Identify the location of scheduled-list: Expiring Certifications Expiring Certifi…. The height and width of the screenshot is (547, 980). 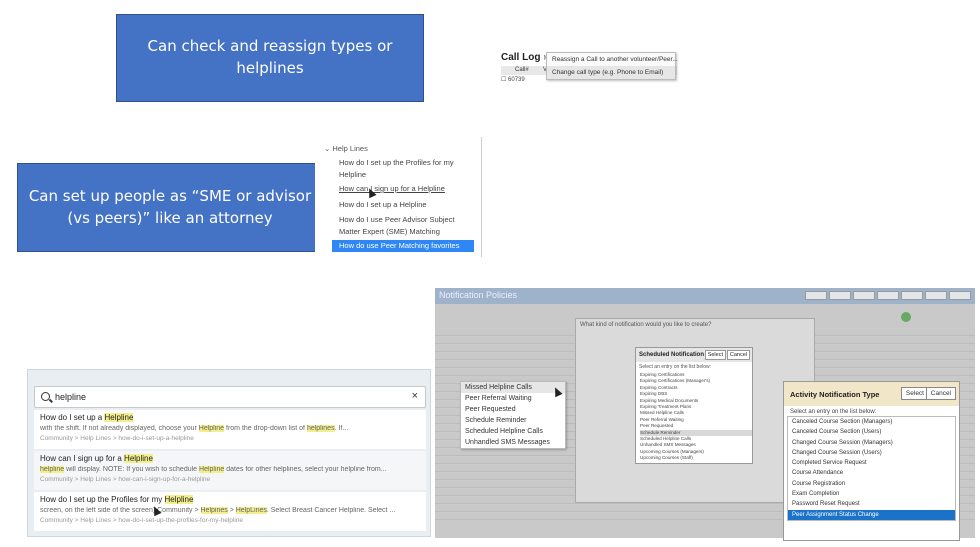
(694, 417).